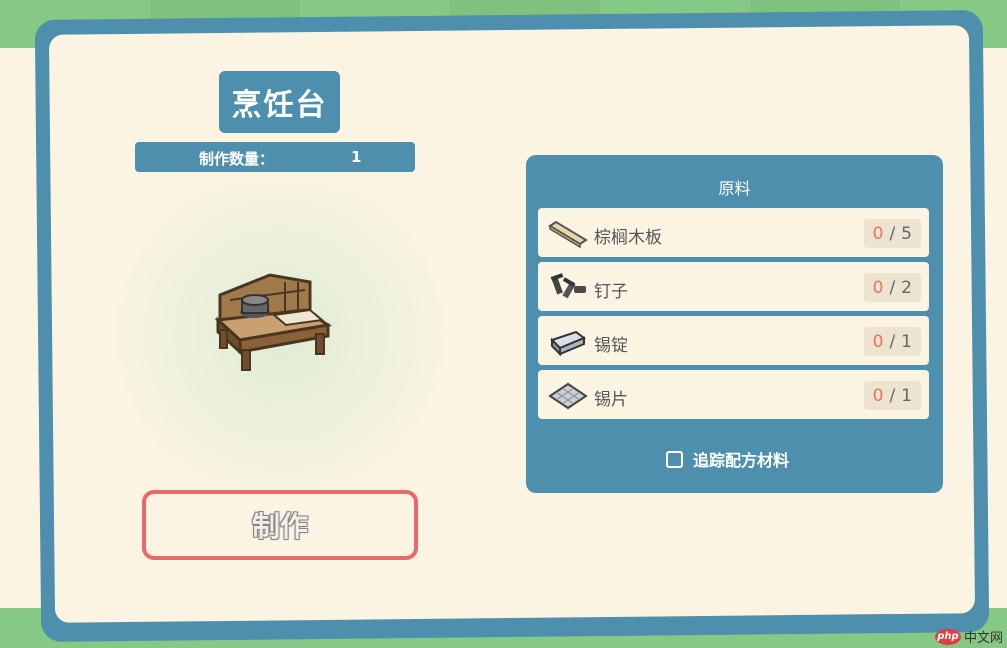  I want to click on track-recipe-toggle: 追踪配方材料, so click(727, 459).